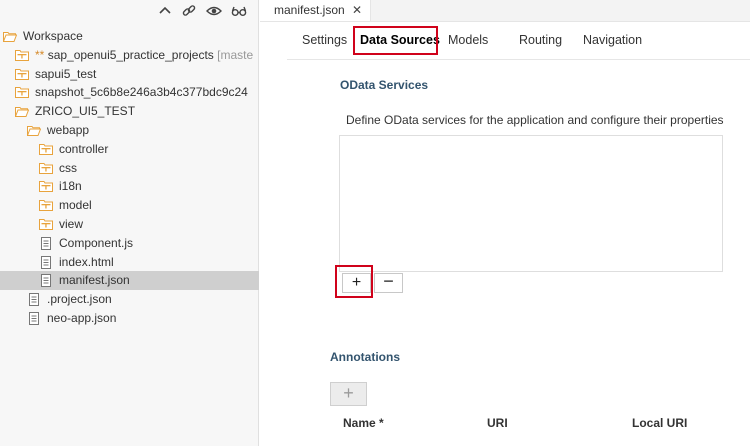  I want to click on tree-item-webapp: webapp, so click(129, 130).